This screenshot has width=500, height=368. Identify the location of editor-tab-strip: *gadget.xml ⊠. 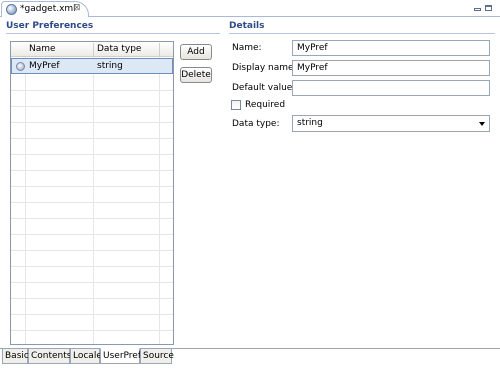
(250, 8).